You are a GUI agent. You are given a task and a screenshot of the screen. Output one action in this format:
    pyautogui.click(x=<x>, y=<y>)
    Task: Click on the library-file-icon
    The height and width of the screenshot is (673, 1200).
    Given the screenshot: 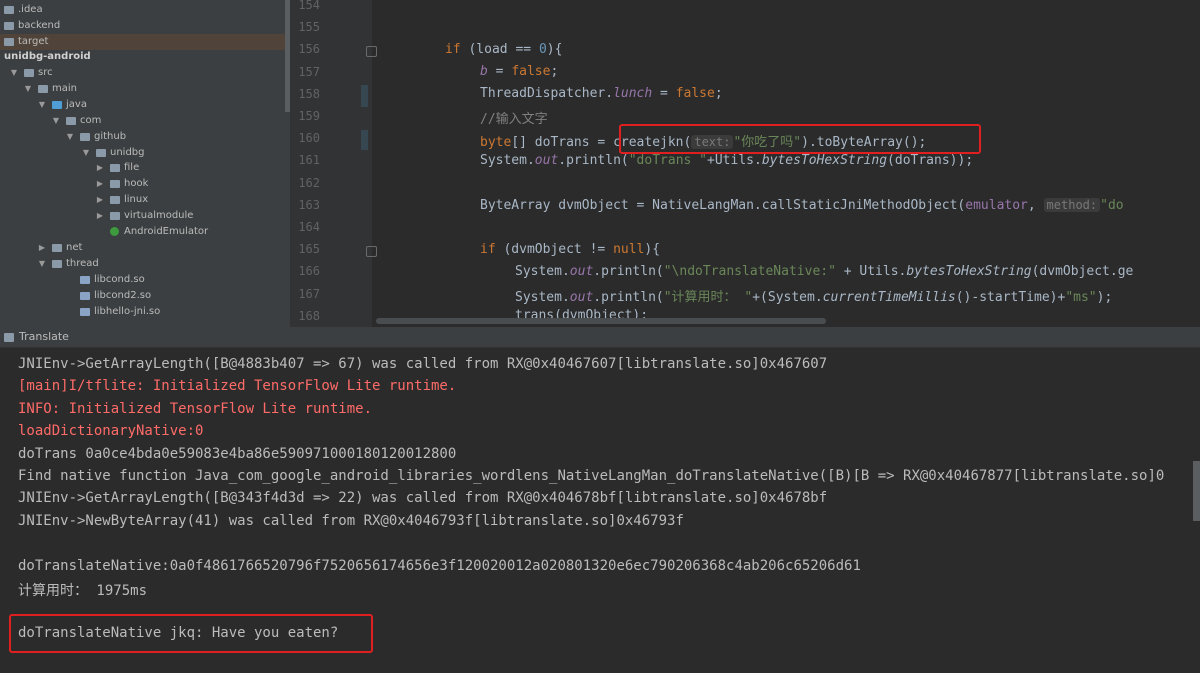 What is the action you would take?
    pyautogui.click(x=85, y=312)
    